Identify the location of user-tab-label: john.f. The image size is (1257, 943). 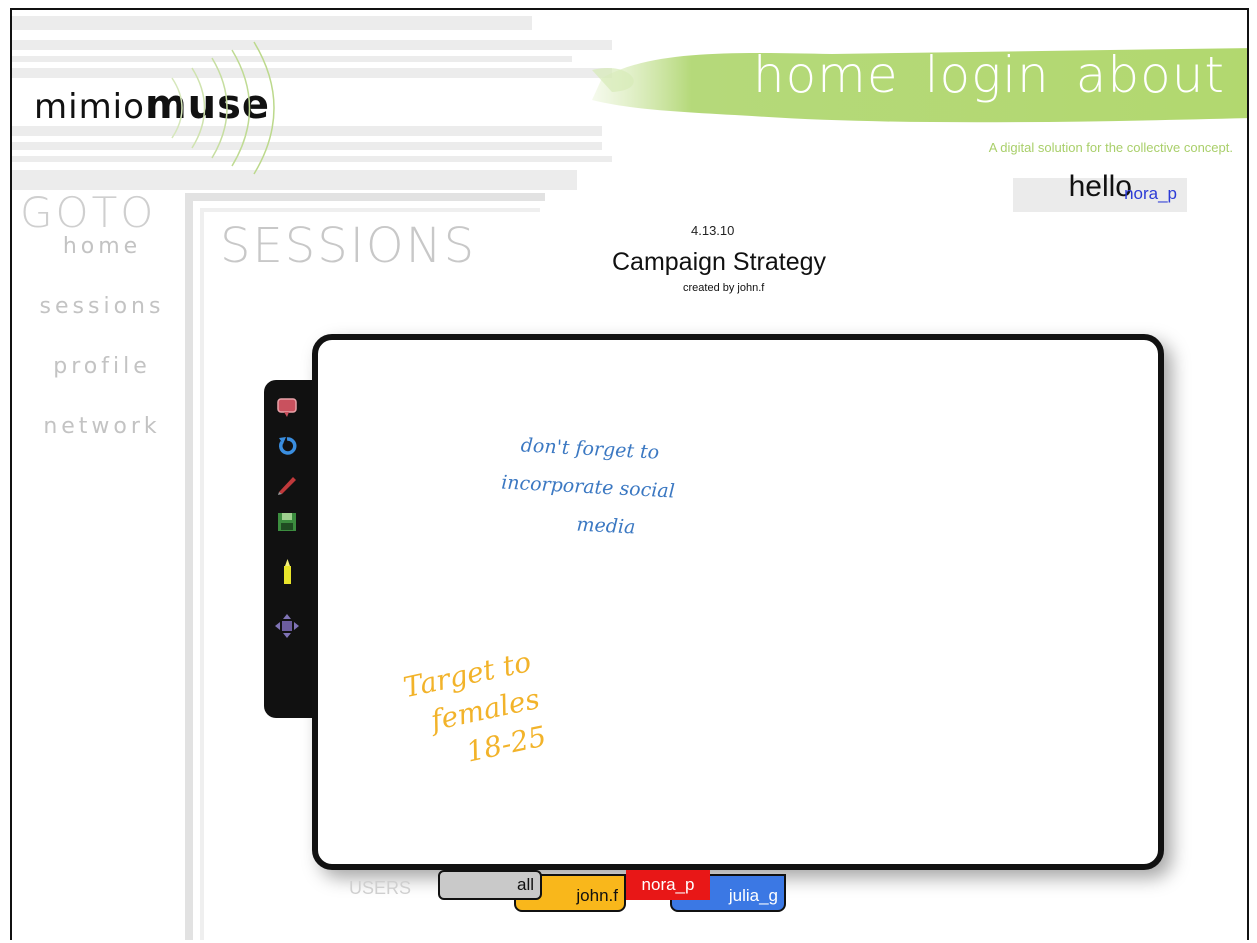
(597, 895).